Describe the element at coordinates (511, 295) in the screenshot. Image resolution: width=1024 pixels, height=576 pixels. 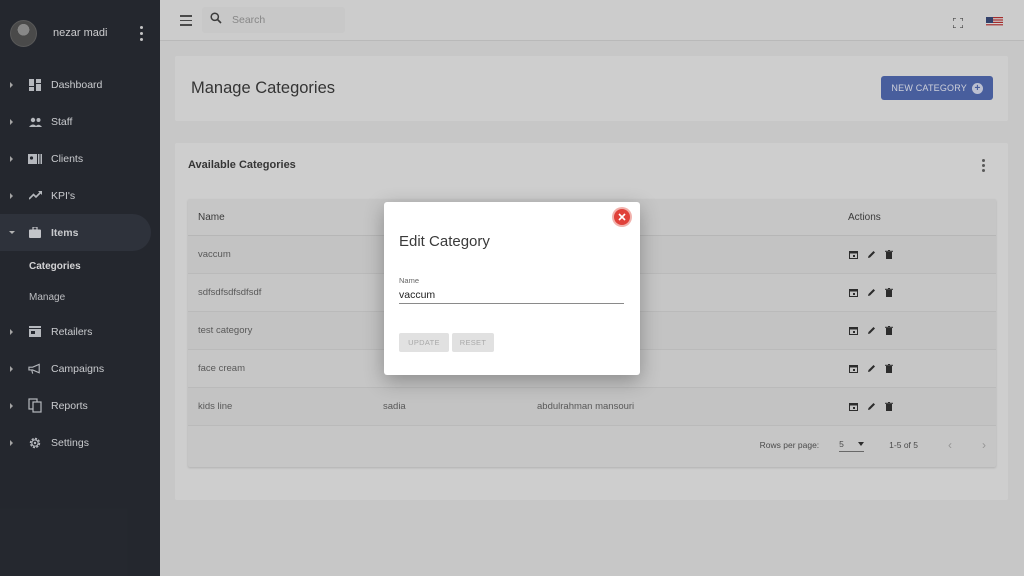
I see `name-field` at that location.